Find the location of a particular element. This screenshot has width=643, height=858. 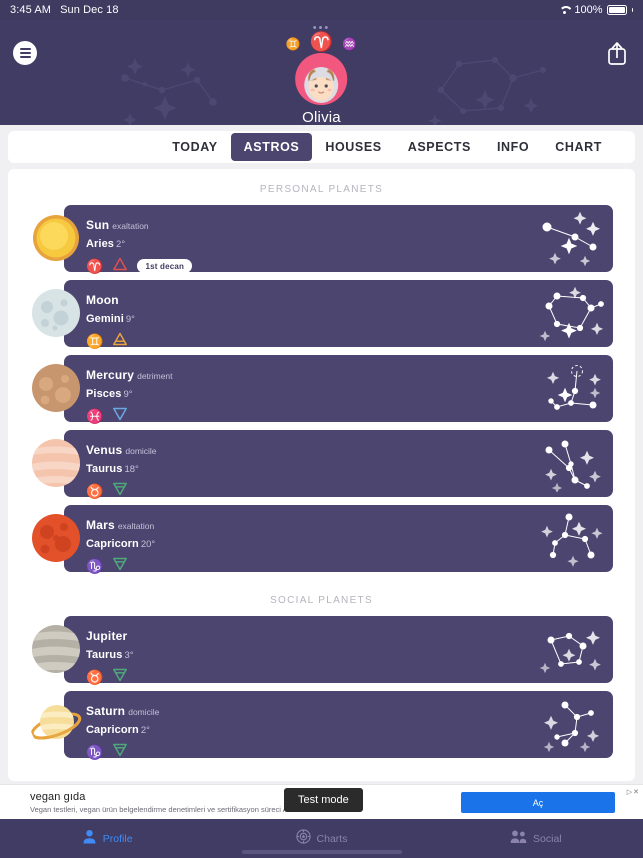

planet-card-moon: Moon Gemini 9° ♊ is located at coordinates (321, 314).